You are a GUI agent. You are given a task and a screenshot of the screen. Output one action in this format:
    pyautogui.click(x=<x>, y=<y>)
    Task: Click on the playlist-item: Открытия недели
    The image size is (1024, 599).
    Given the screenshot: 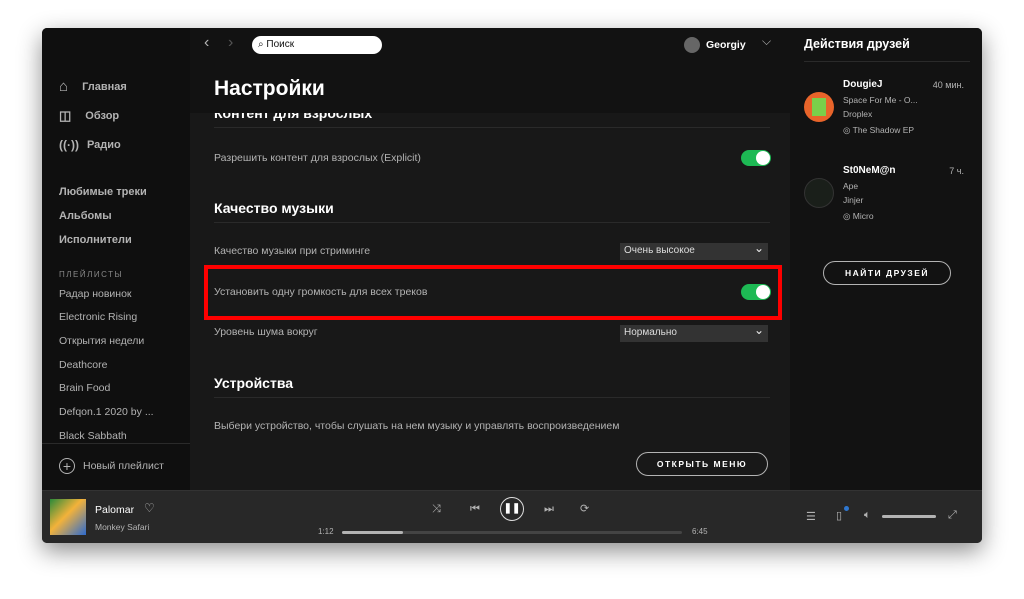 What is the action you would take?
    pyautogui.click(x=101, y=341)
    